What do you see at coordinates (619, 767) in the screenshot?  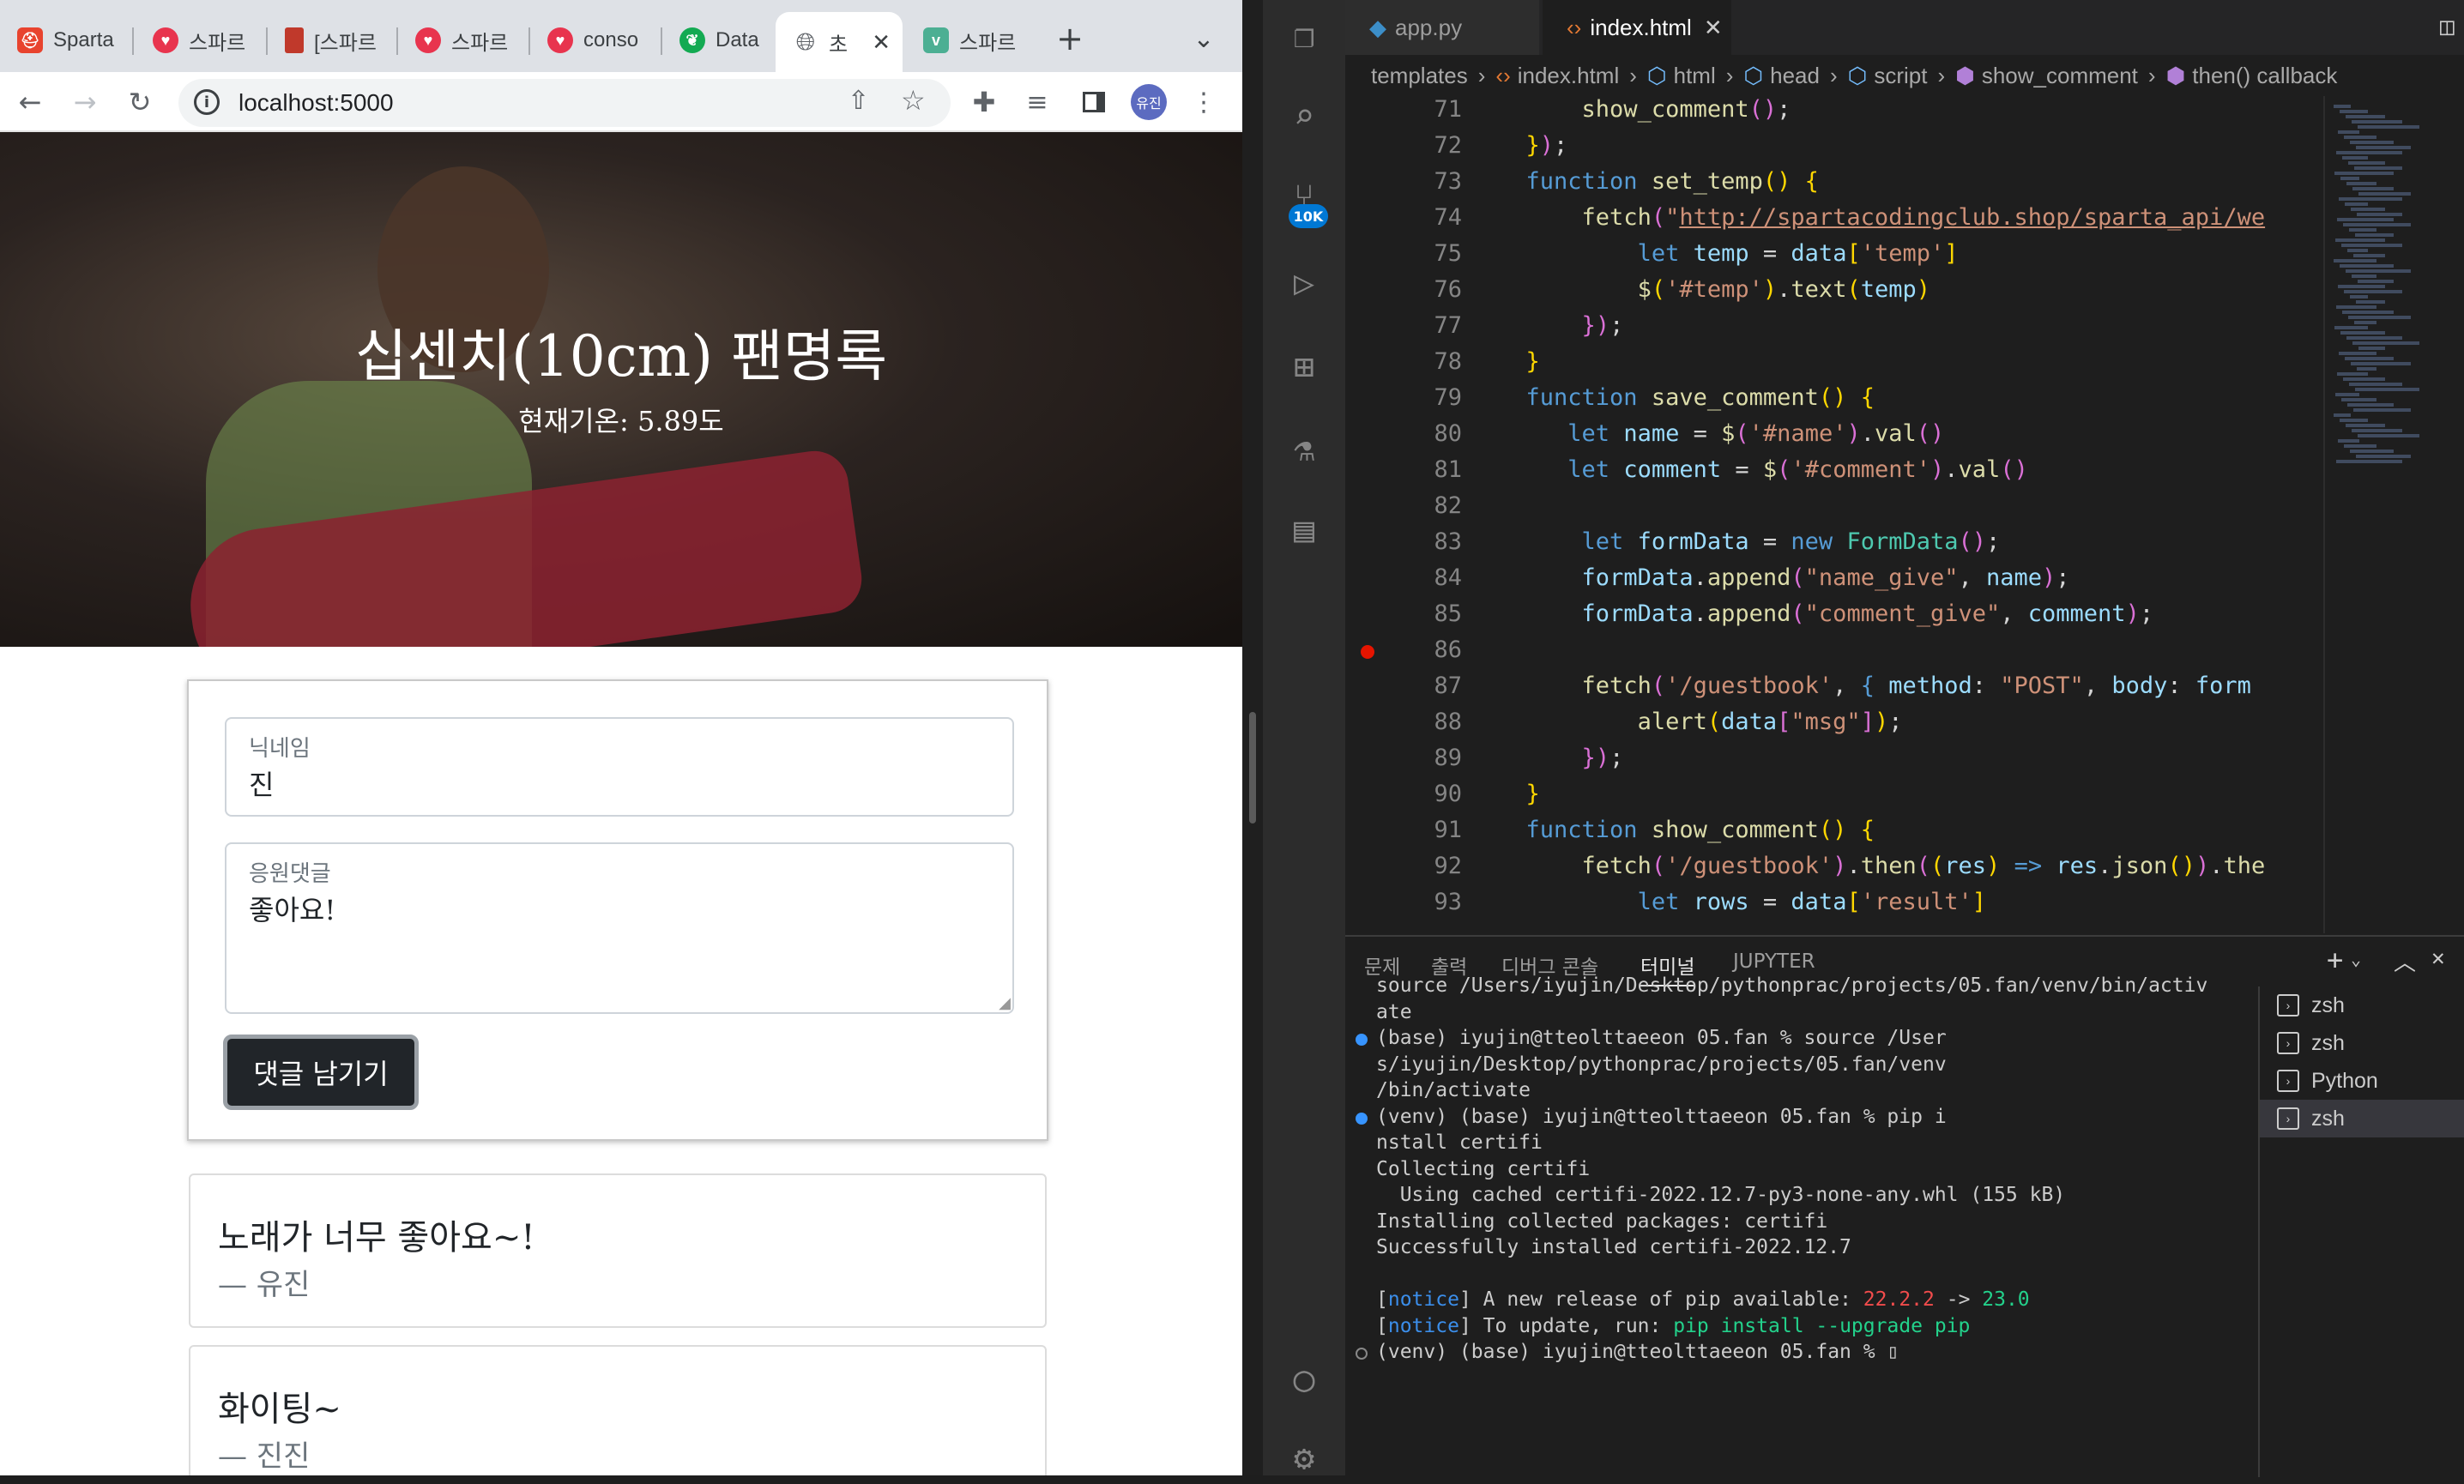 I see `nickname-field: 닉네임 진` at bounding box center [619, 767].